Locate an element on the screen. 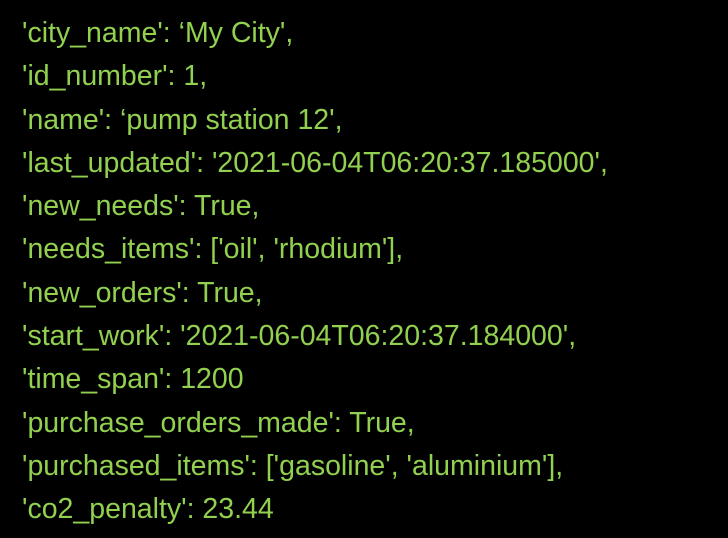 This screenshot has height=538, width=728. line-co2-penalty: 'co2_penalty': 23.44 is located at coordinates (148, 509).